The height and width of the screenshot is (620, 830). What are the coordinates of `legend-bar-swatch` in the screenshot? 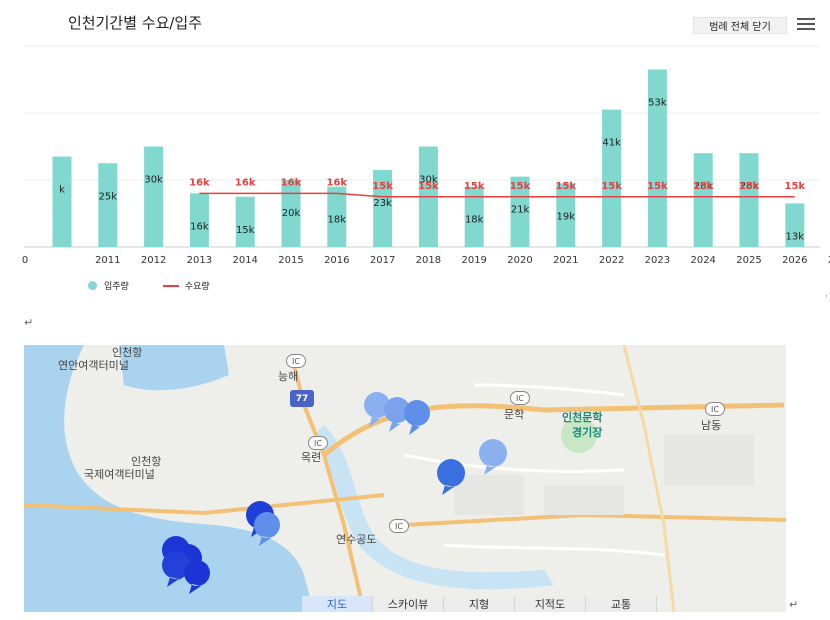 It's located at (92, 285).